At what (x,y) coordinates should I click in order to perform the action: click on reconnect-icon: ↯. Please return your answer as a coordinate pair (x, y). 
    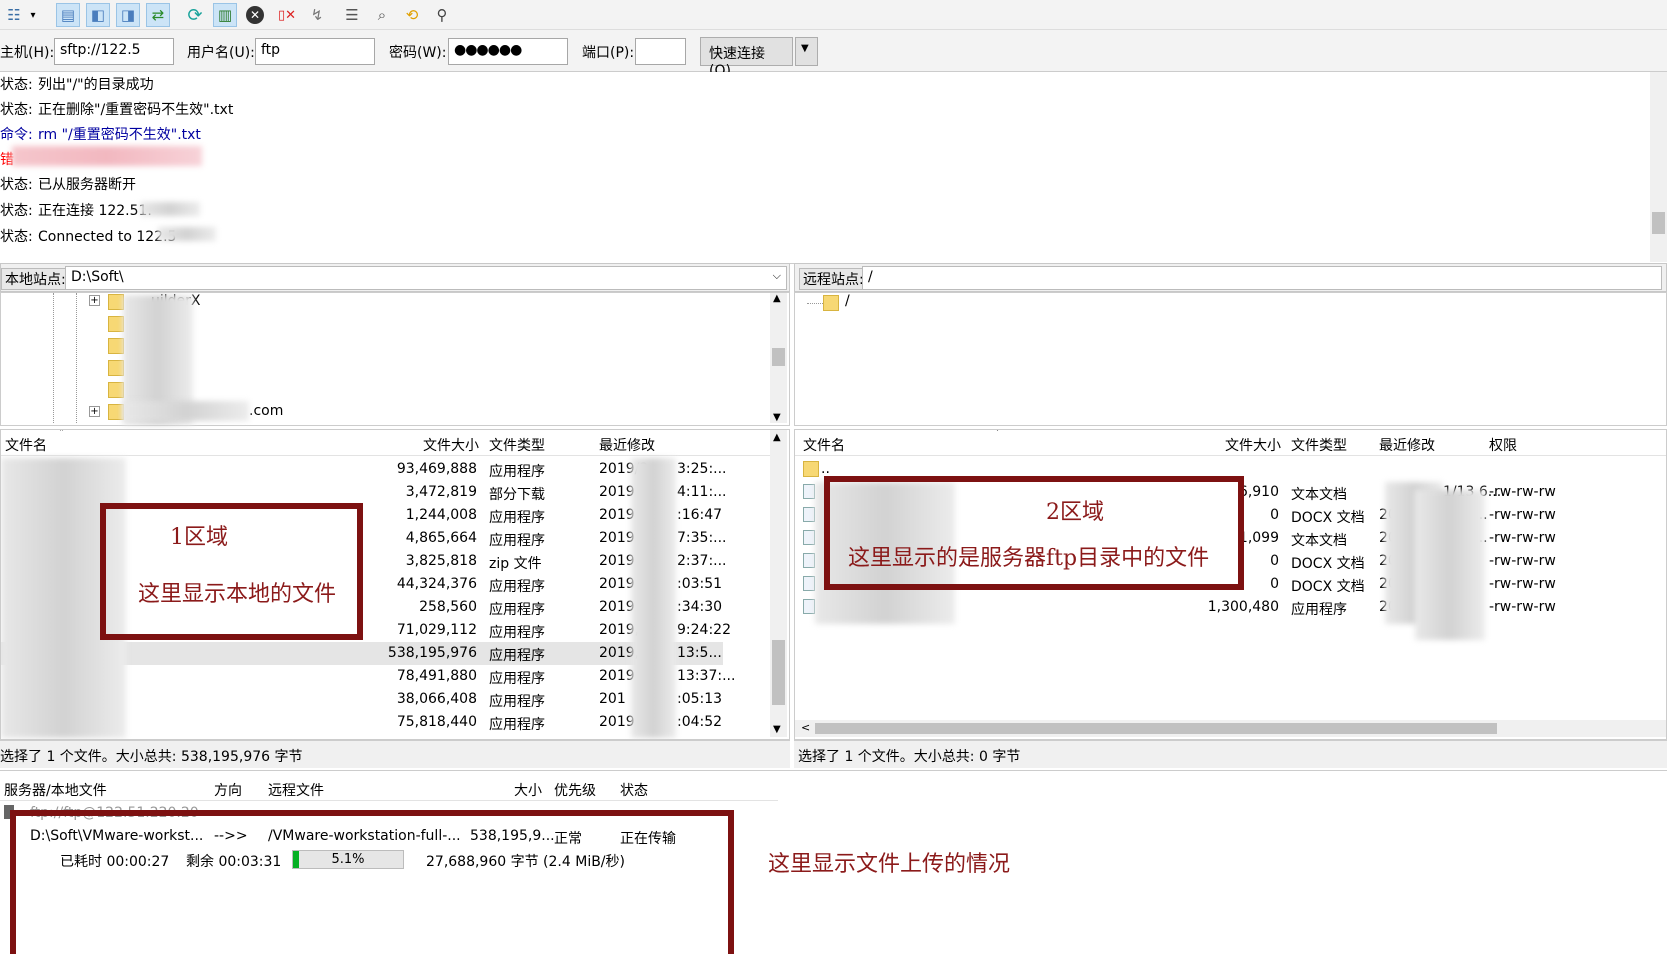
    Looking at the image, I should click on (317, 15).